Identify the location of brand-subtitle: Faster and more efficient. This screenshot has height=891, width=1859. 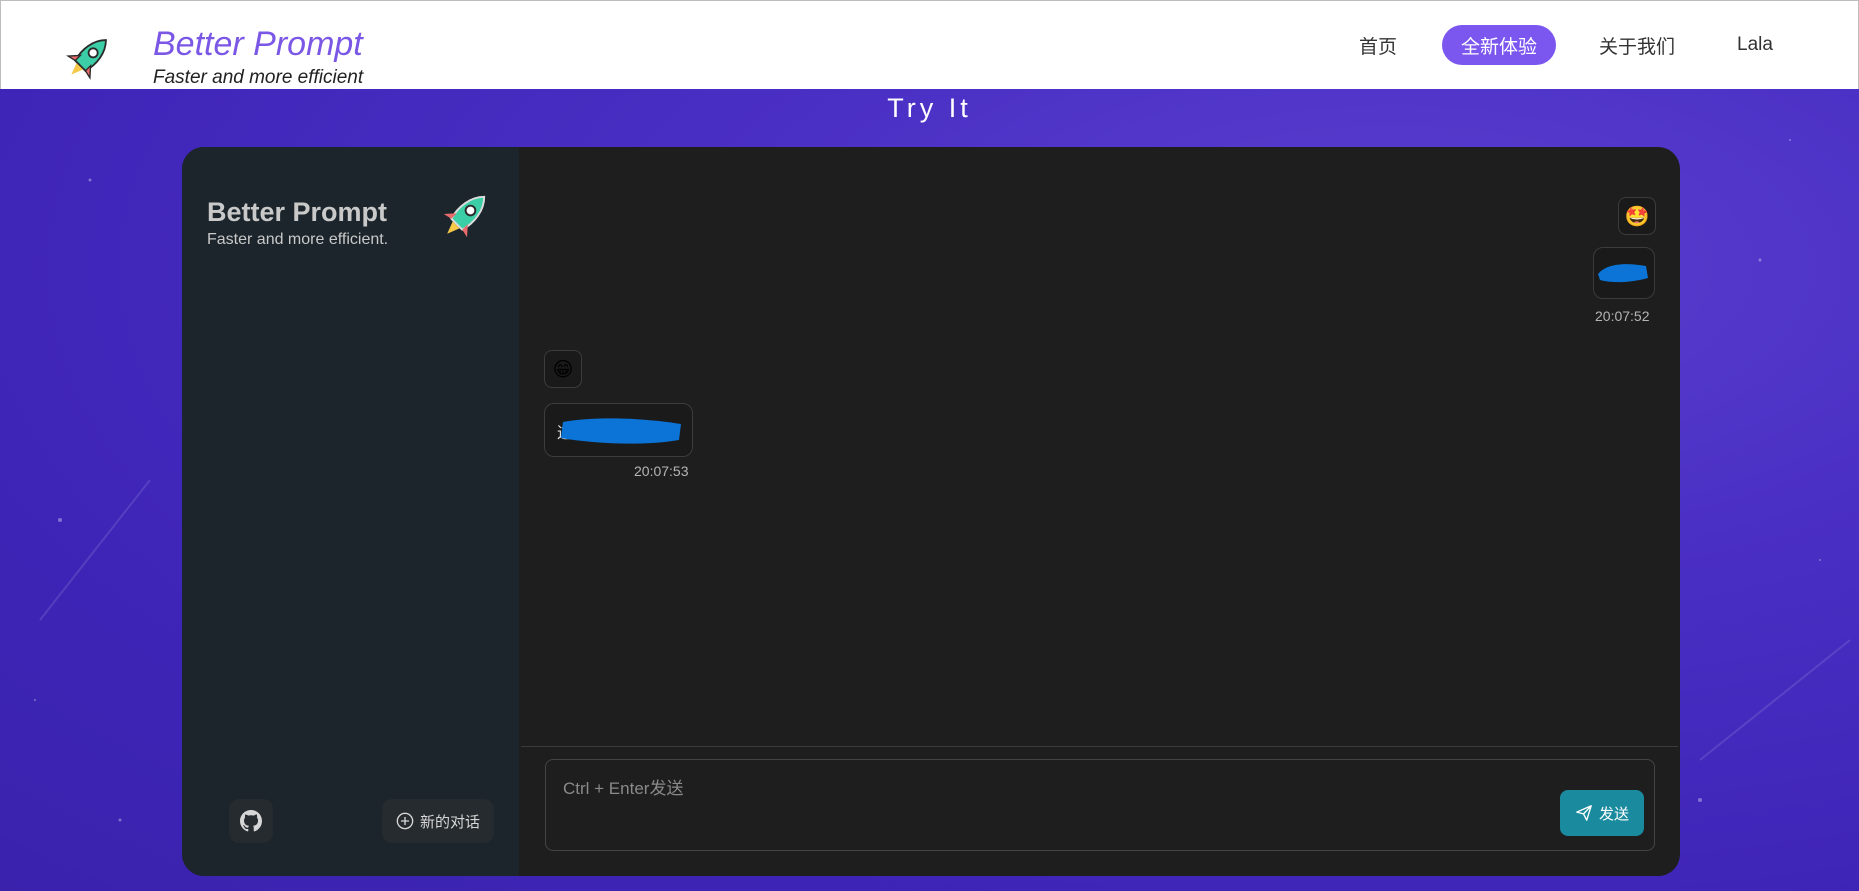
(258, 77).